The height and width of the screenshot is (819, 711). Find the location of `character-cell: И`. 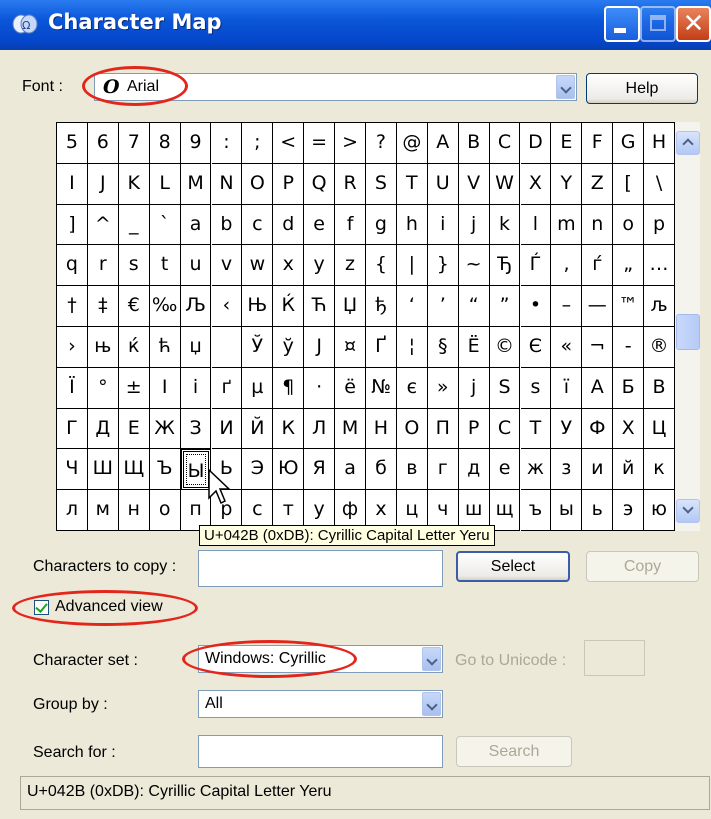

character-cell: И is located at coordinates (227, 429).